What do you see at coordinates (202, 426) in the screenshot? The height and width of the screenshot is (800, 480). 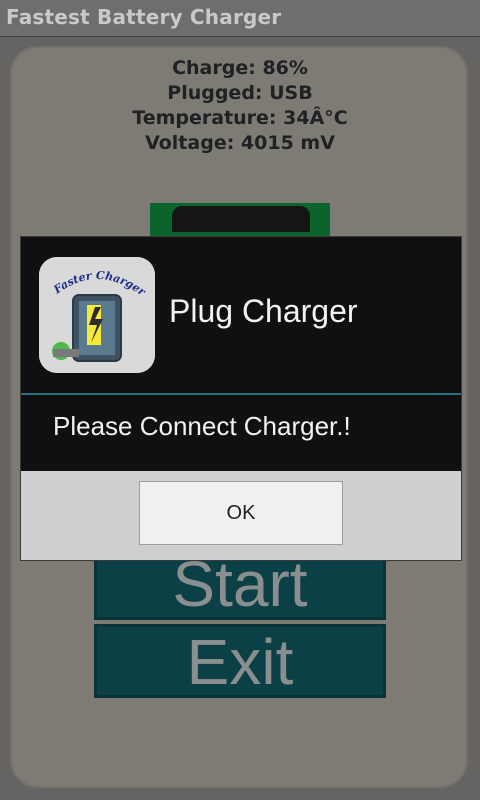 I see `dialog-message: Please Connect Charger.!` at bounding box center [202, 426].